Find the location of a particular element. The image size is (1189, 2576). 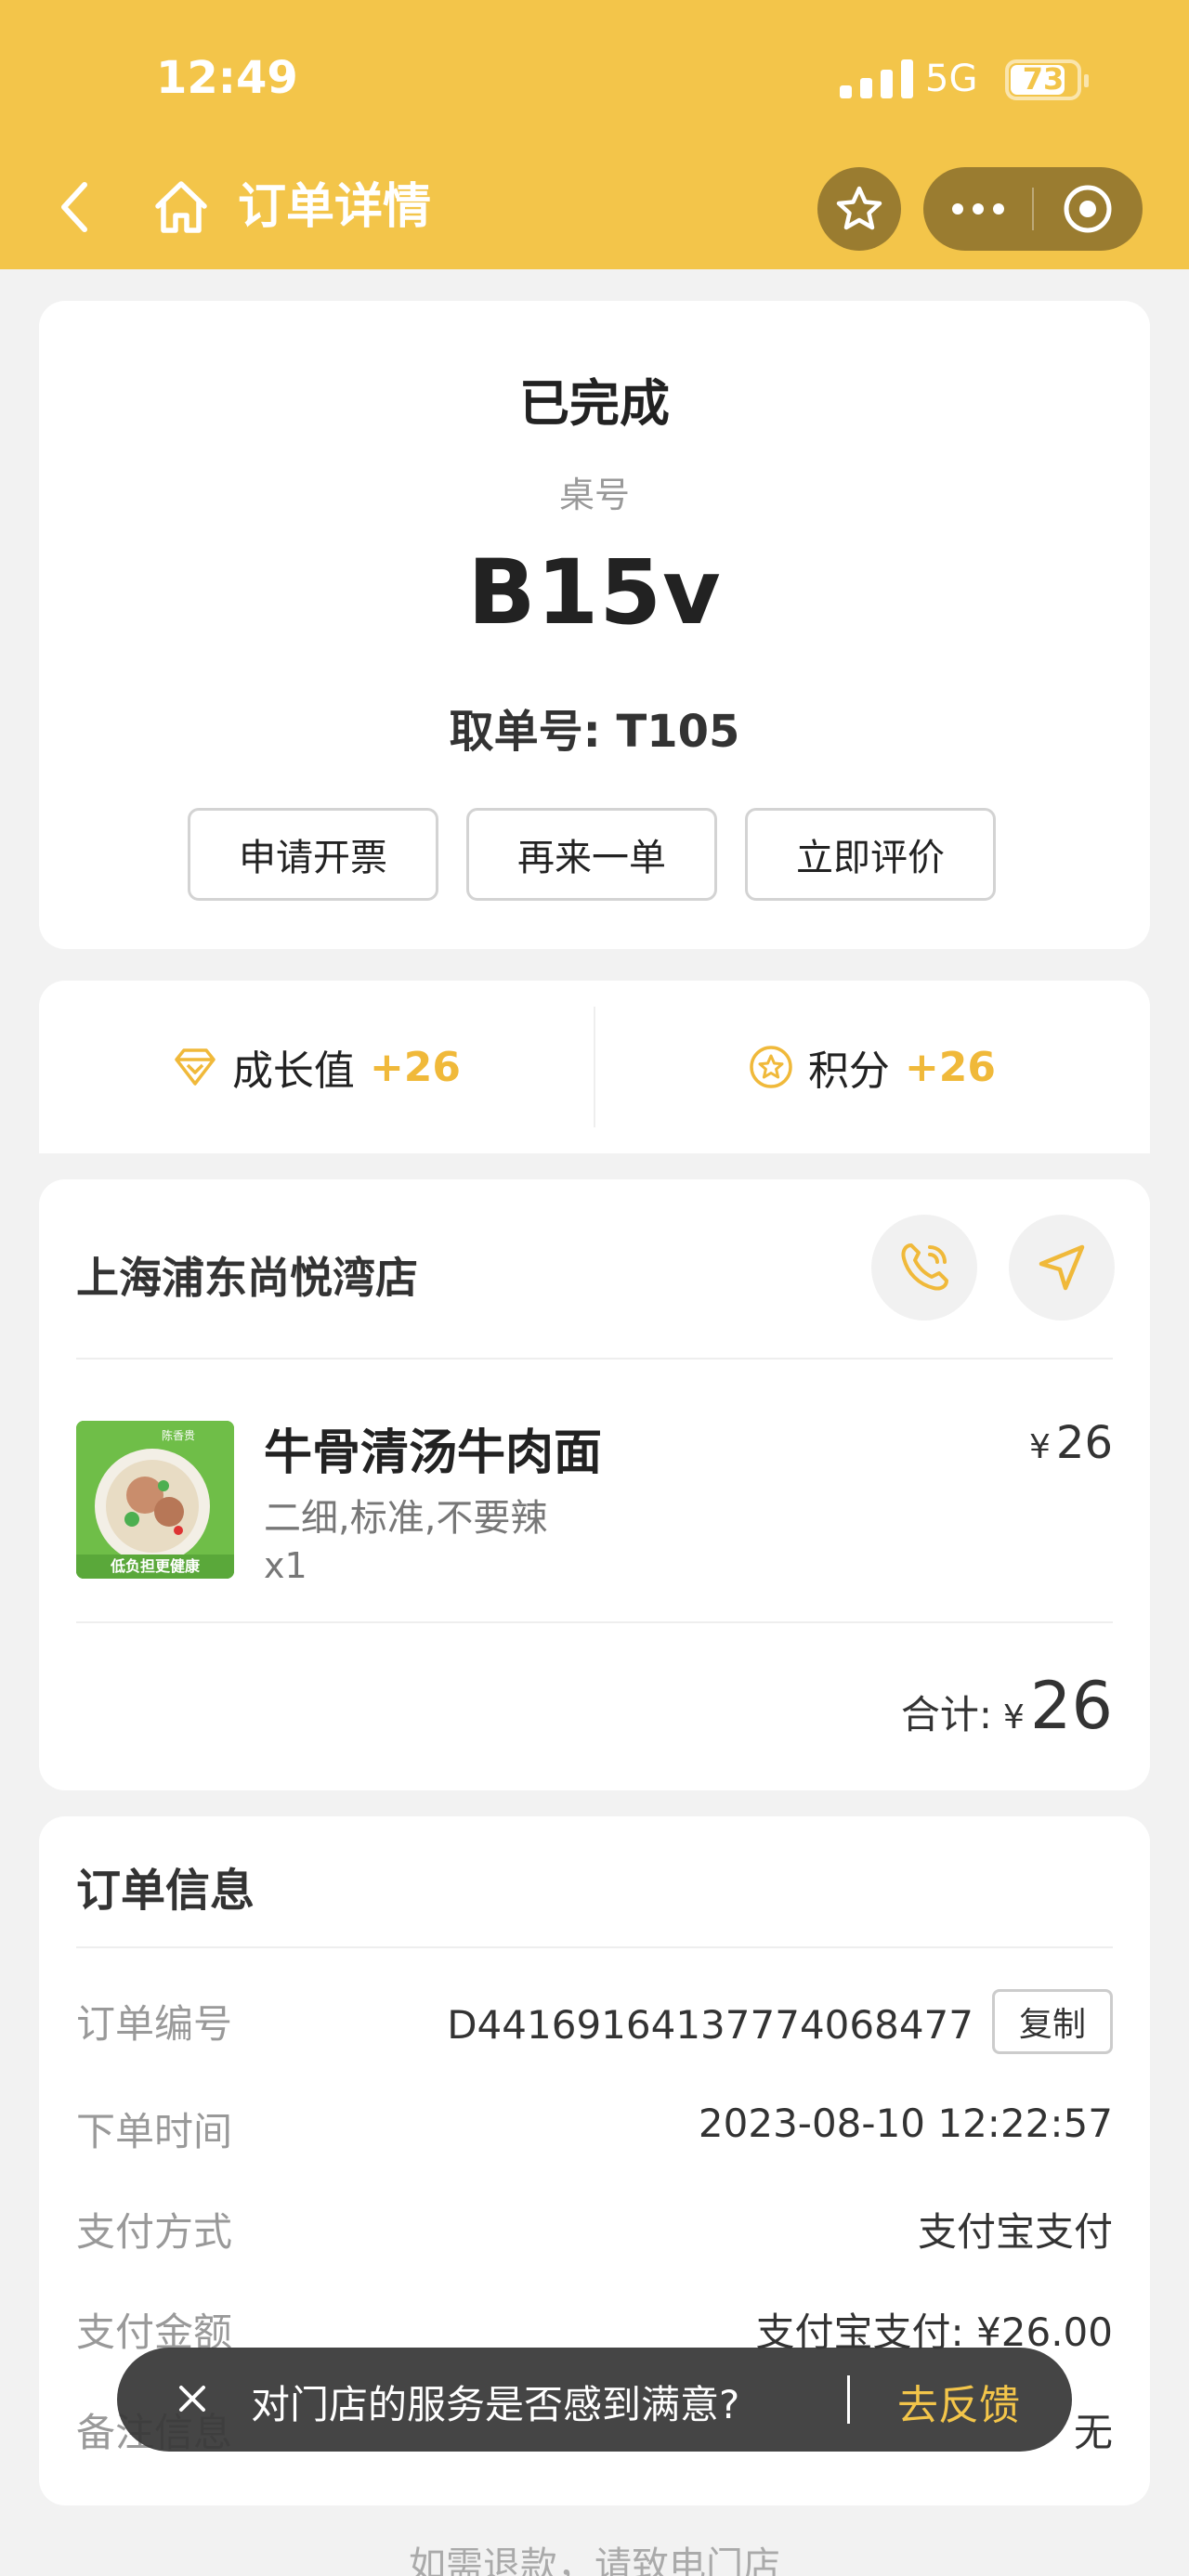

pickup-number: 取单号: T105 is located at coordinates (594, 732).